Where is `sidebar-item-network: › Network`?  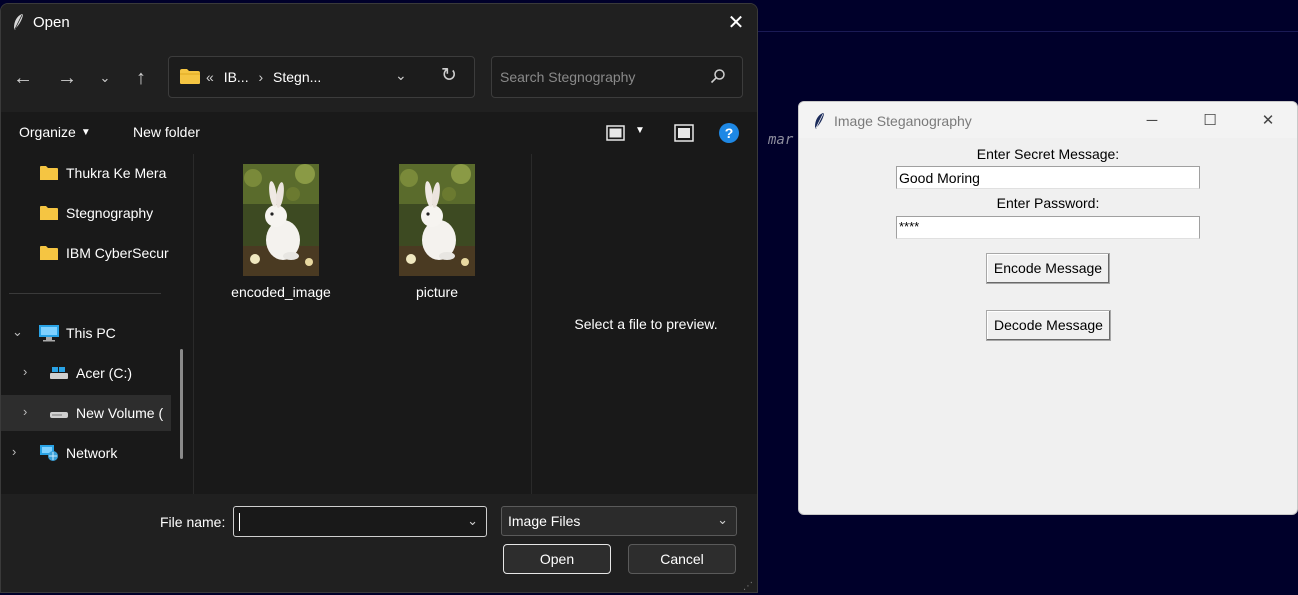
sidebar-item-network: › Network is located at coordinates (86, 453).